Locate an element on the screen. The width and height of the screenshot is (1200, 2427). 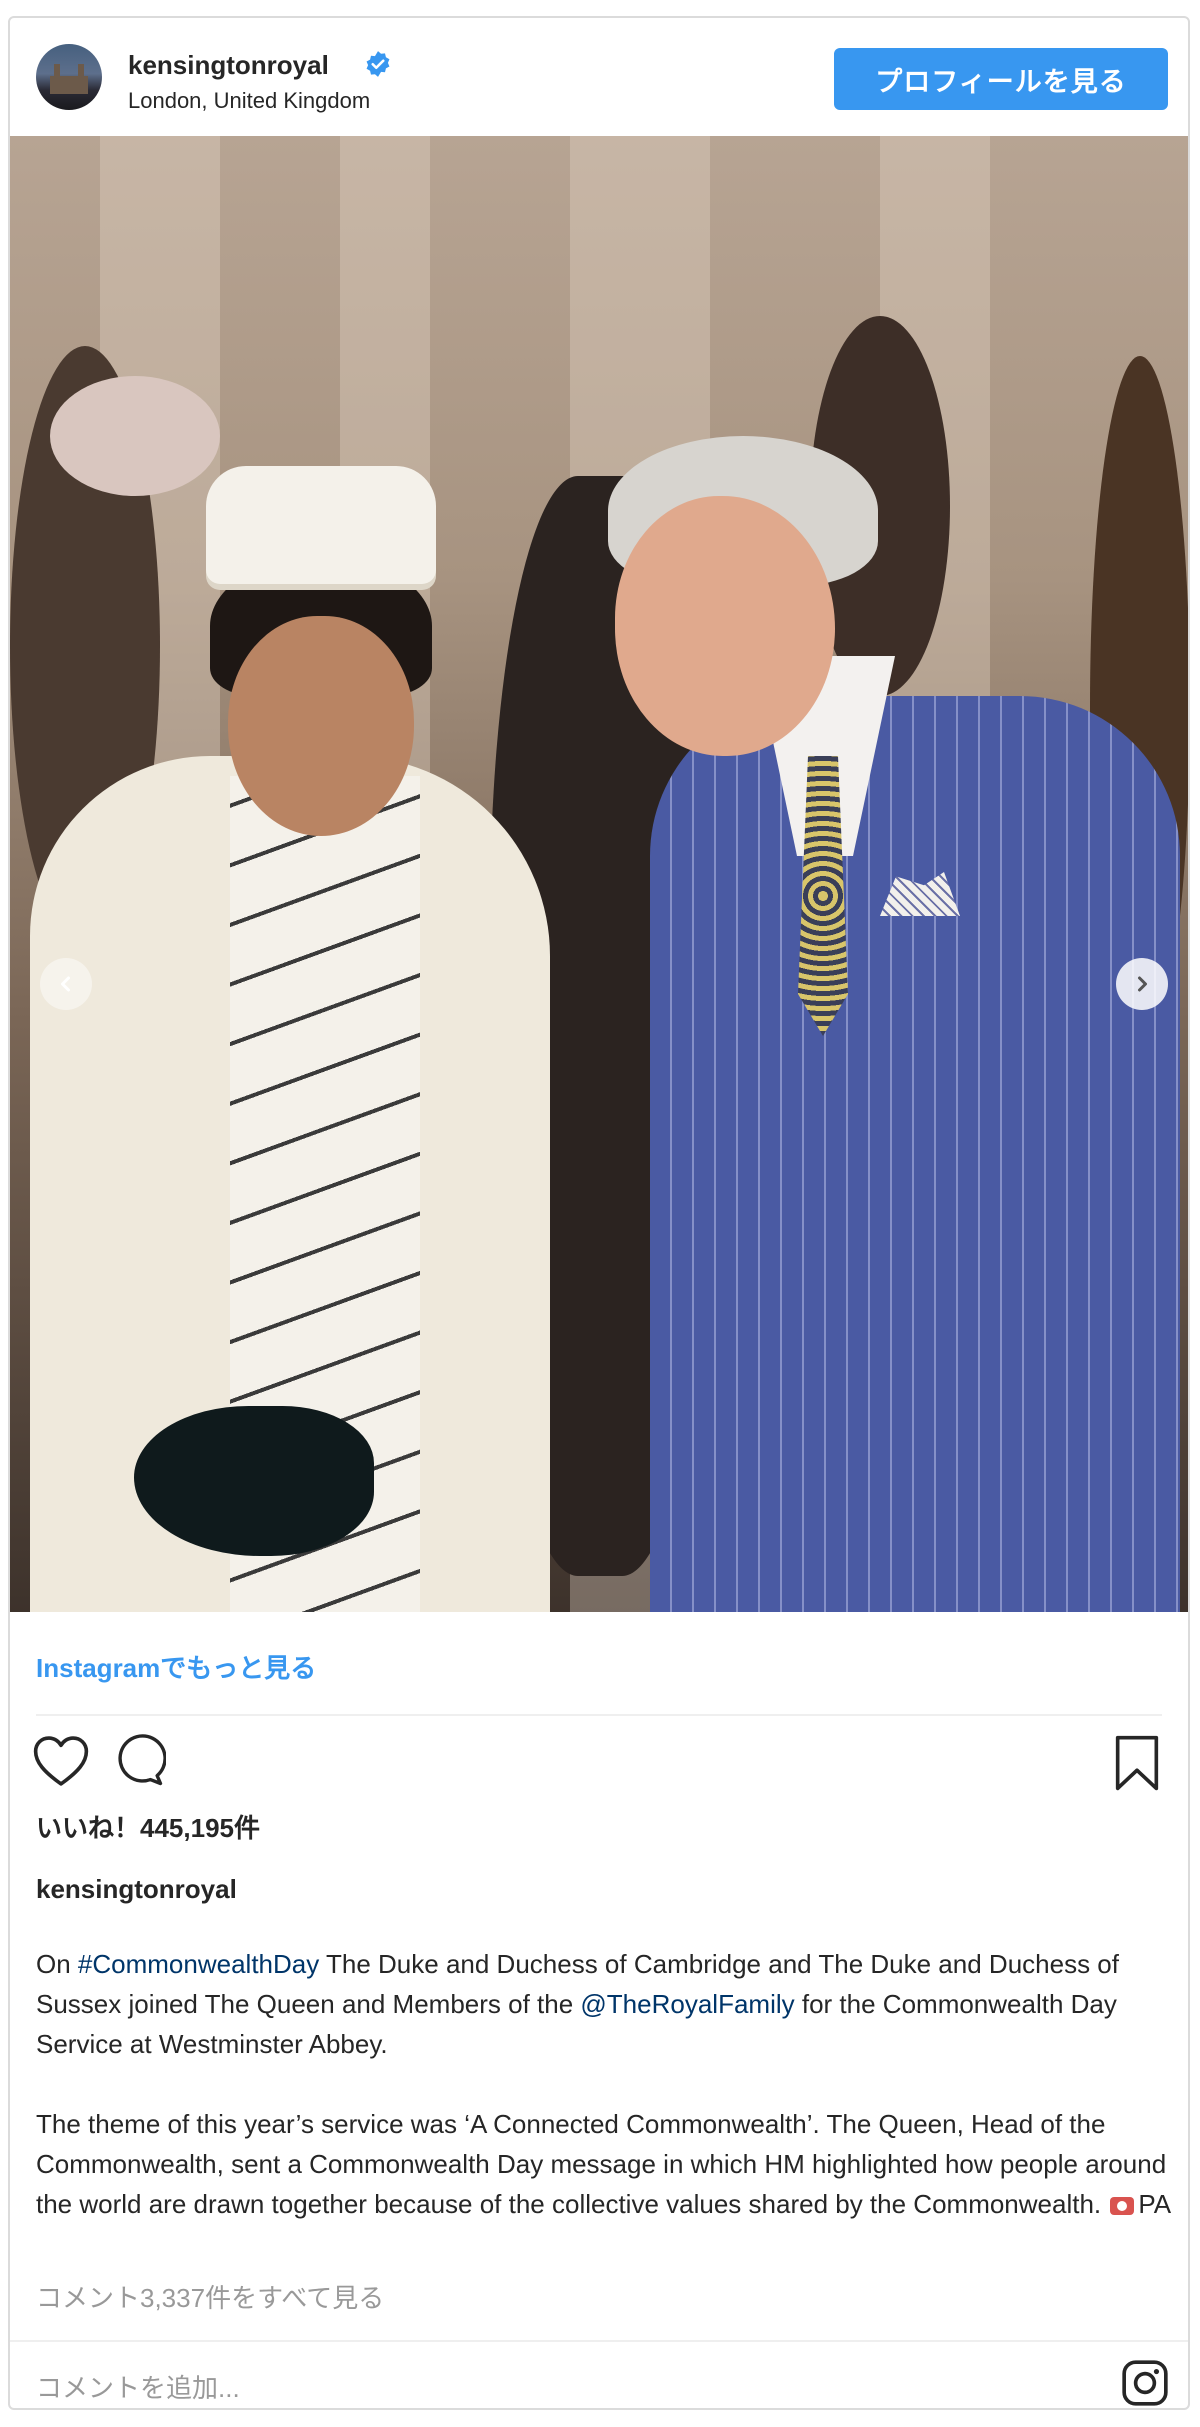
hashtag-link: #CommonwealthDay is located at coordinates (198, 1964).